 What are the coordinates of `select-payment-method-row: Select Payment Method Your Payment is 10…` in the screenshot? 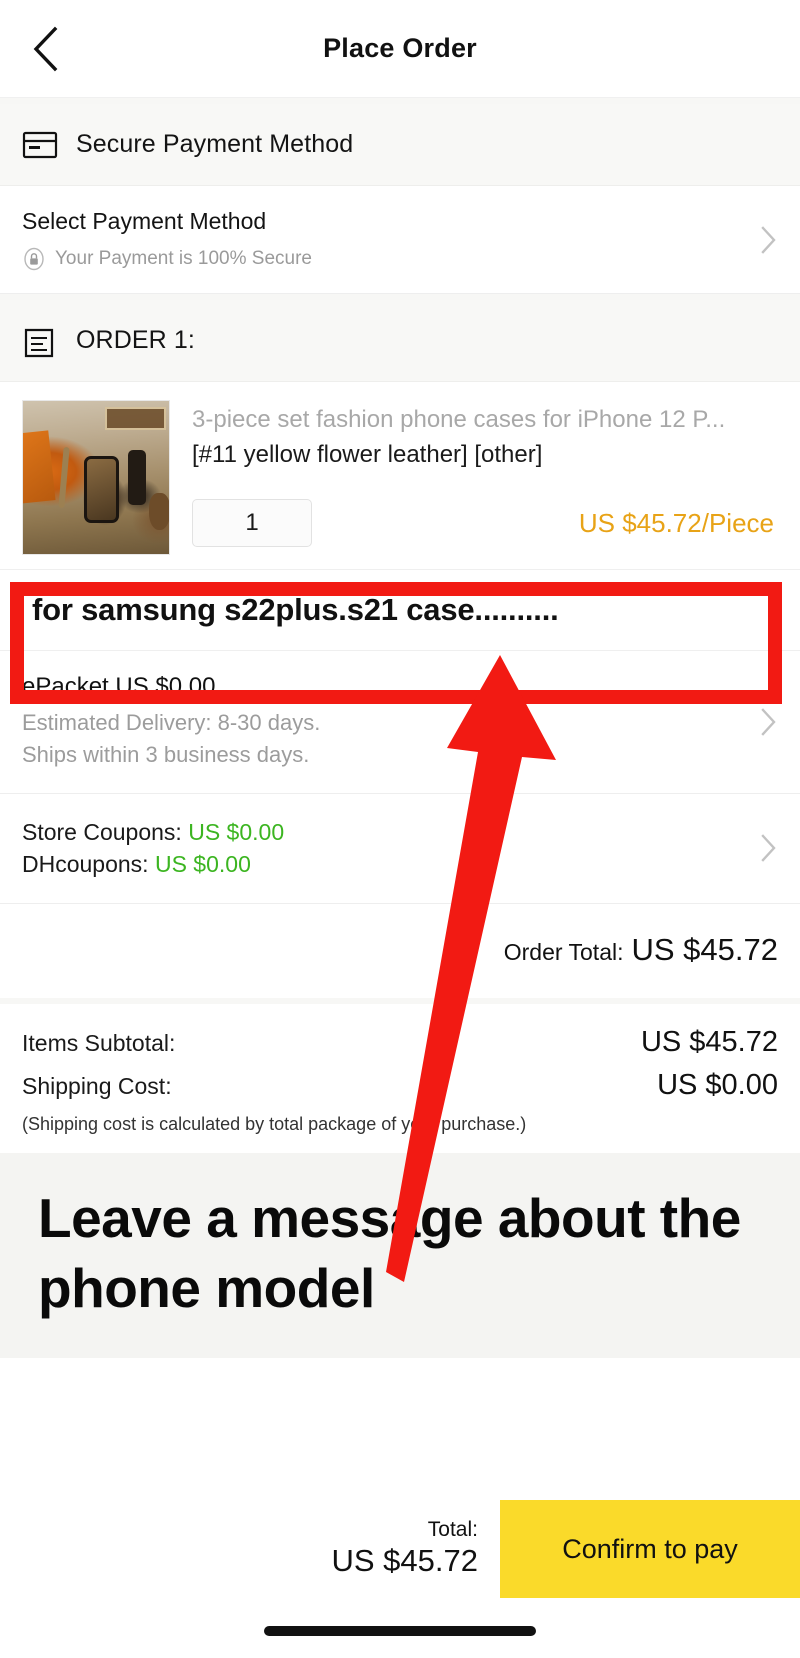 It's located at (400, 240).